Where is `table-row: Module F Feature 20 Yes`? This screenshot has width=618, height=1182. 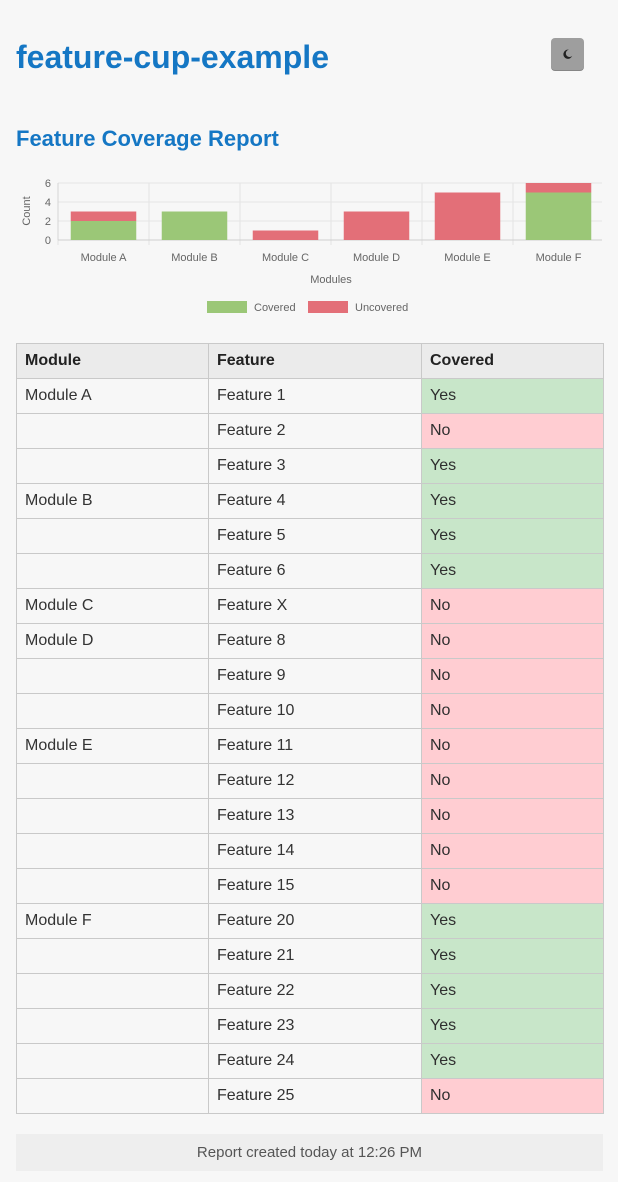
table-row: Module F Feature 20 Yes is located at coordinates (310, 921).